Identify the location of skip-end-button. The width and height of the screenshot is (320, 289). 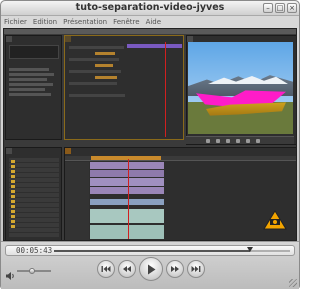
(196, 269).